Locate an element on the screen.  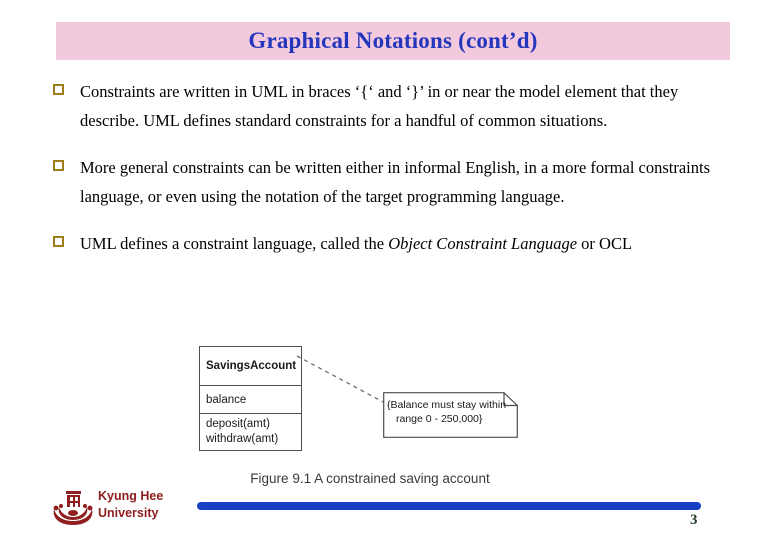
uml-operation-deposit: deposit(amt) is located at coordinates (238, 424).